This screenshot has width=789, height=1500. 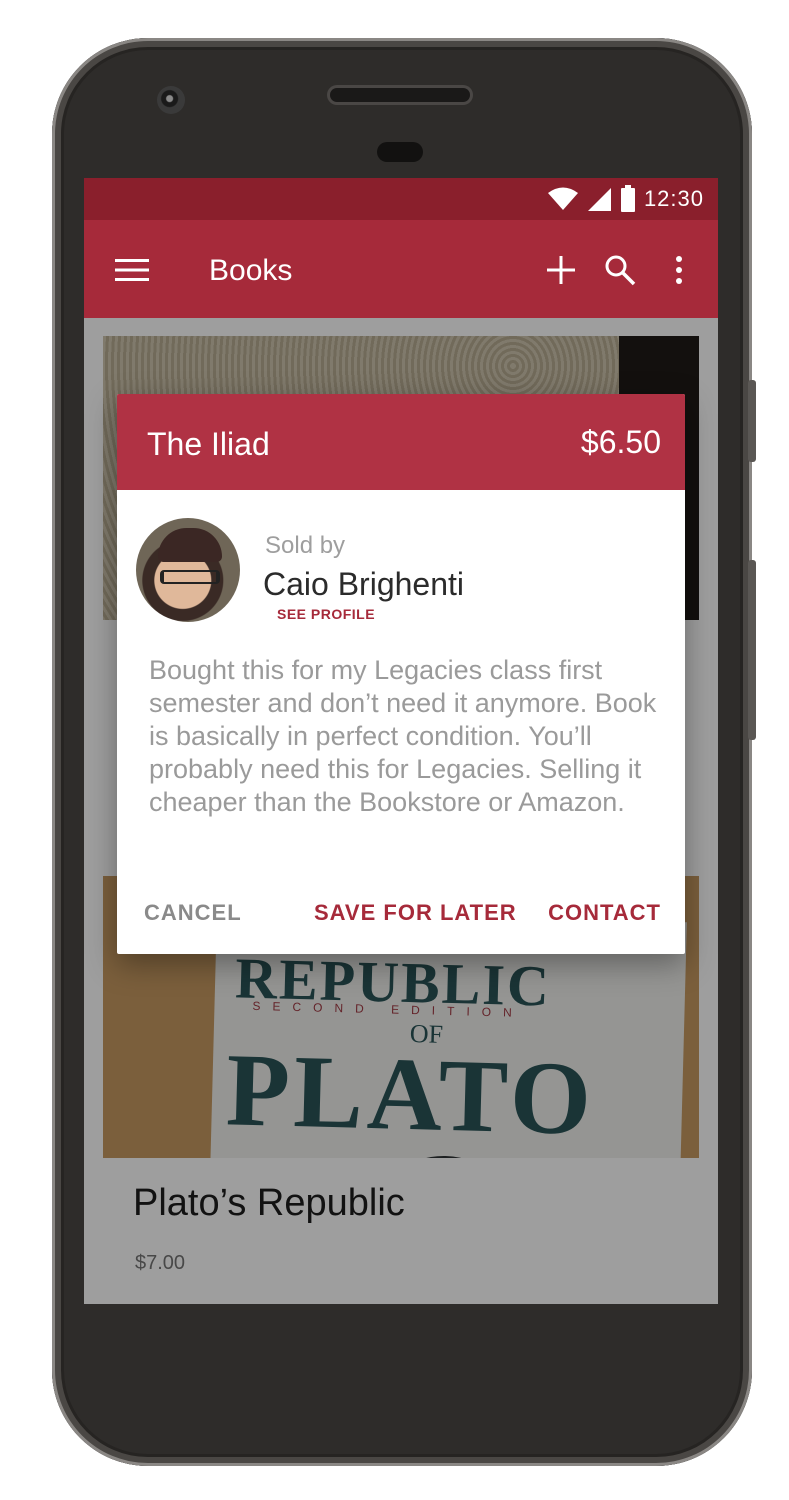 What do you see at coordinates (400, 95) in the screenshot?
I see `earpiece-speaker` at bounding box center [400, 95].